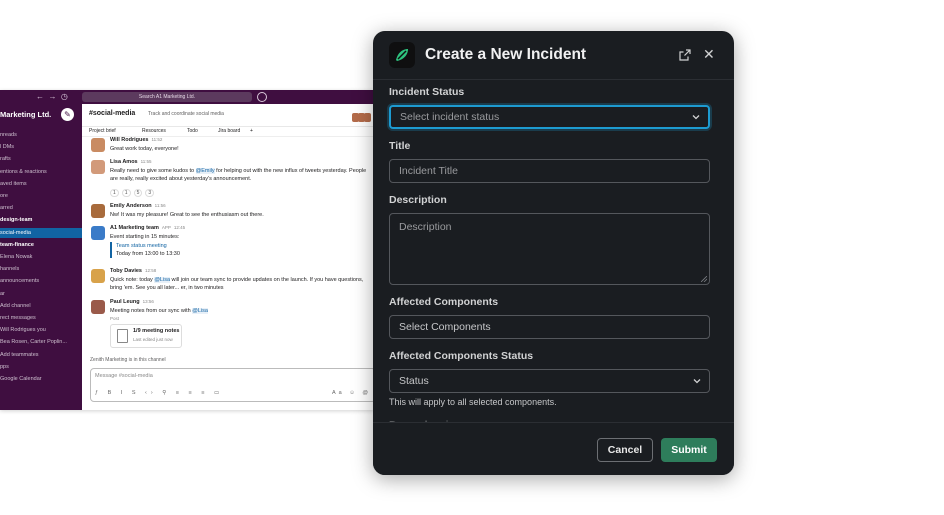  I want to click on sidebar-item: announcements, so click(41, 281).